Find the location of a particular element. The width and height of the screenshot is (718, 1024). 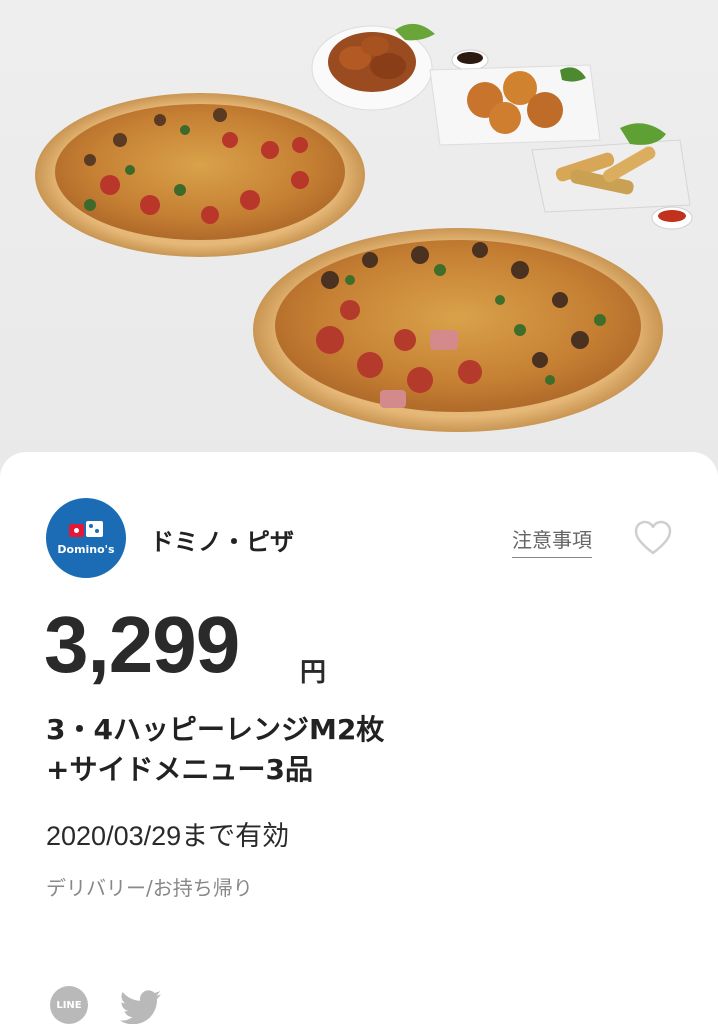

shop-logo: Domino's is located at coordinates (86, 538).